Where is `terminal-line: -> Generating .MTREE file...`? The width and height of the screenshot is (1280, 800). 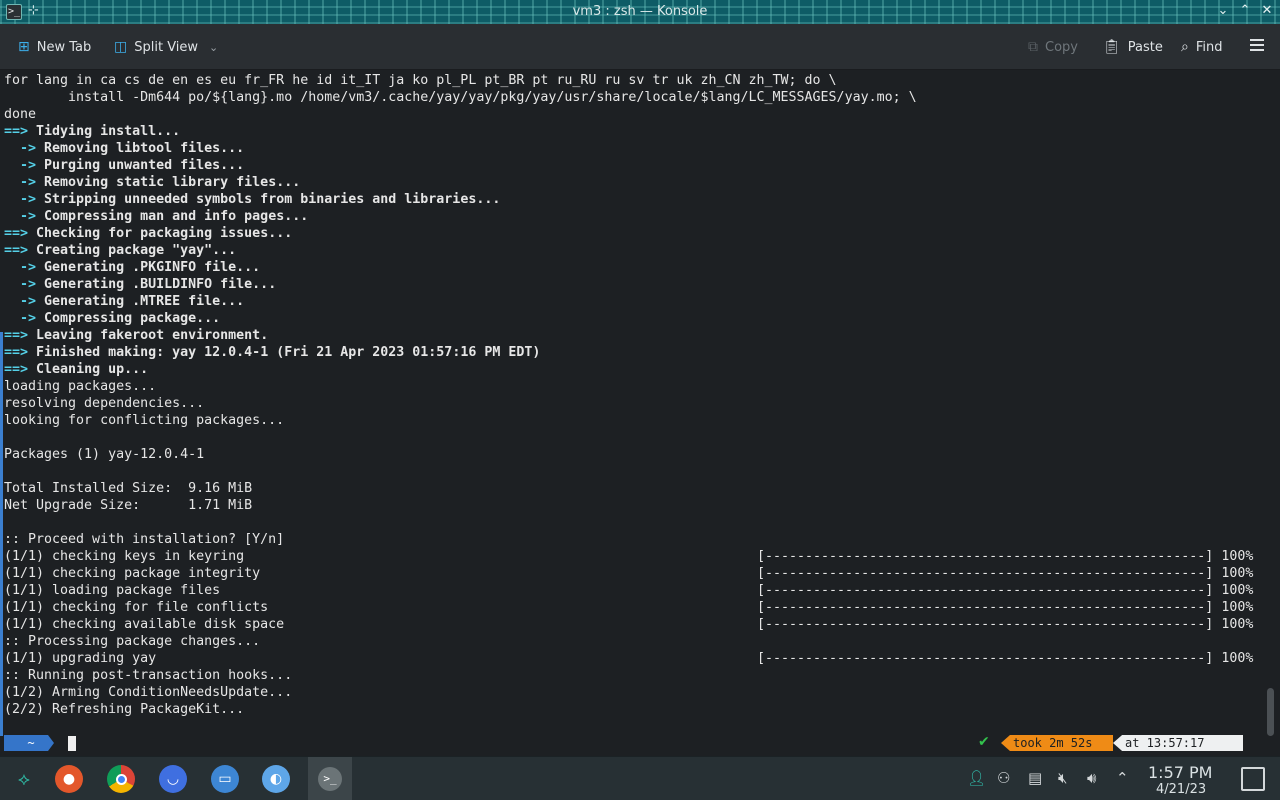
terminal-line: -> Generating .MTREE file... is located at coordinates (460, 301).